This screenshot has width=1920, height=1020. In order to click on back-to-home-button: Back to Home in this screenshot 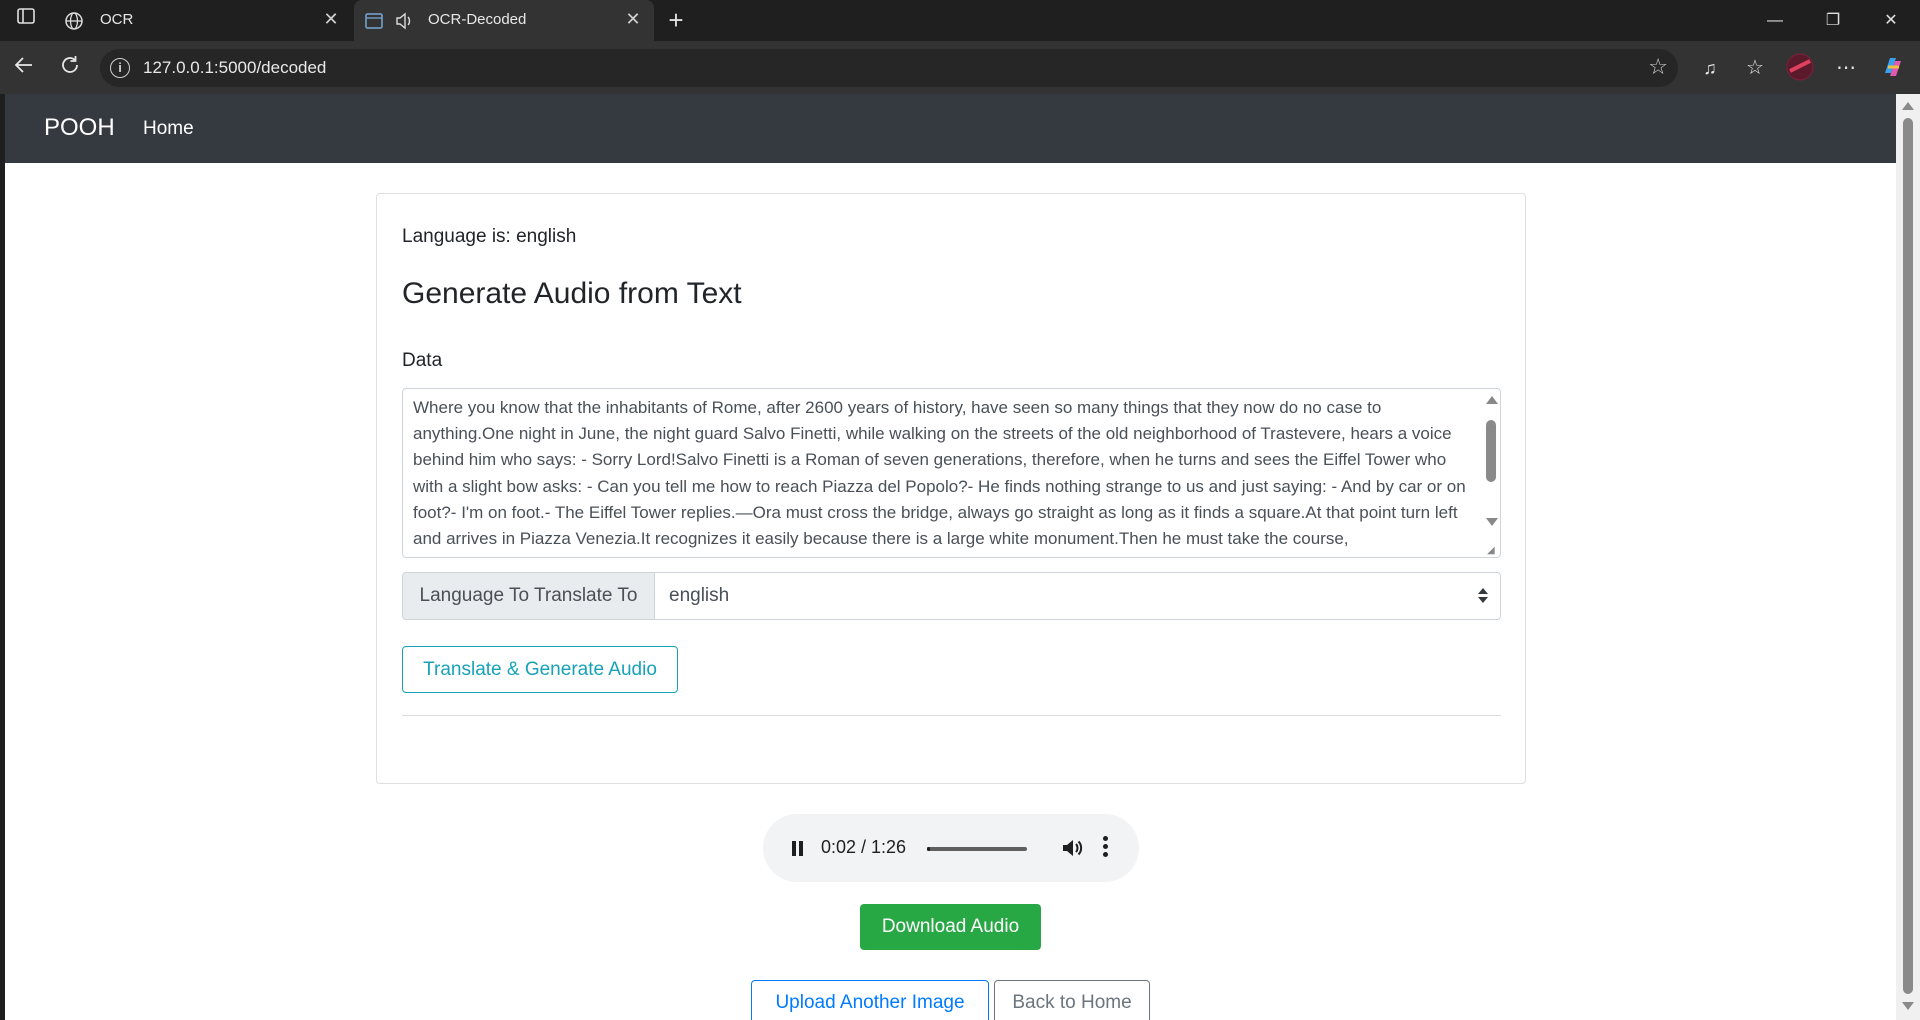, I will do `click(1072, 1000)`.